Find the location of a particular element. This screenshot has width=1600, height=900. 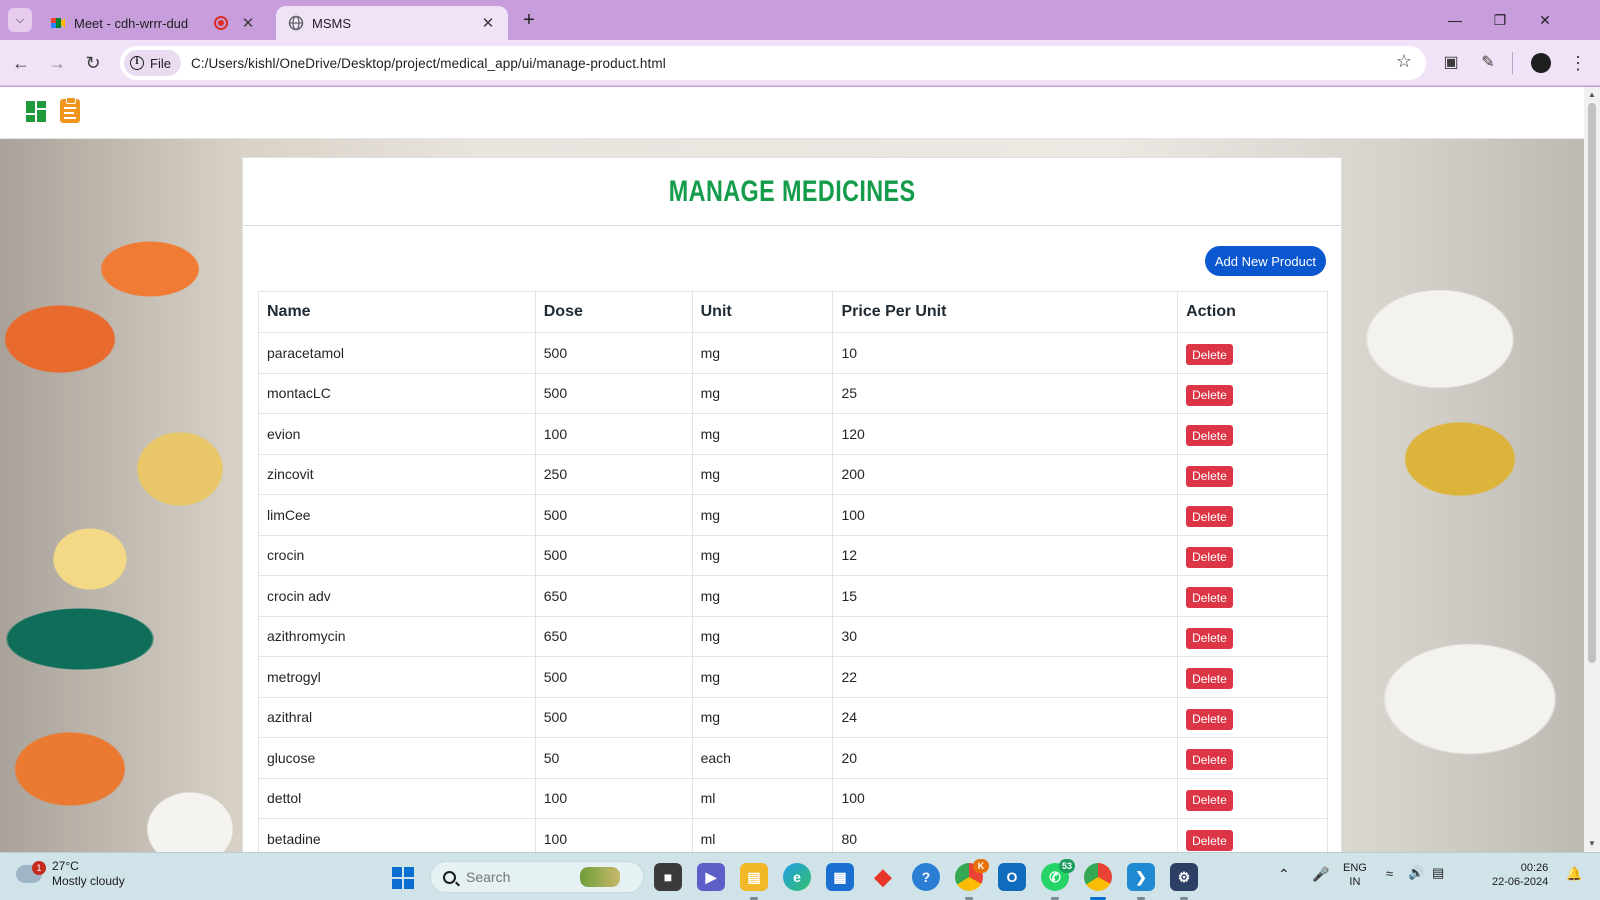

close-window-button: ✕ is located at coordinates (1545, 20).